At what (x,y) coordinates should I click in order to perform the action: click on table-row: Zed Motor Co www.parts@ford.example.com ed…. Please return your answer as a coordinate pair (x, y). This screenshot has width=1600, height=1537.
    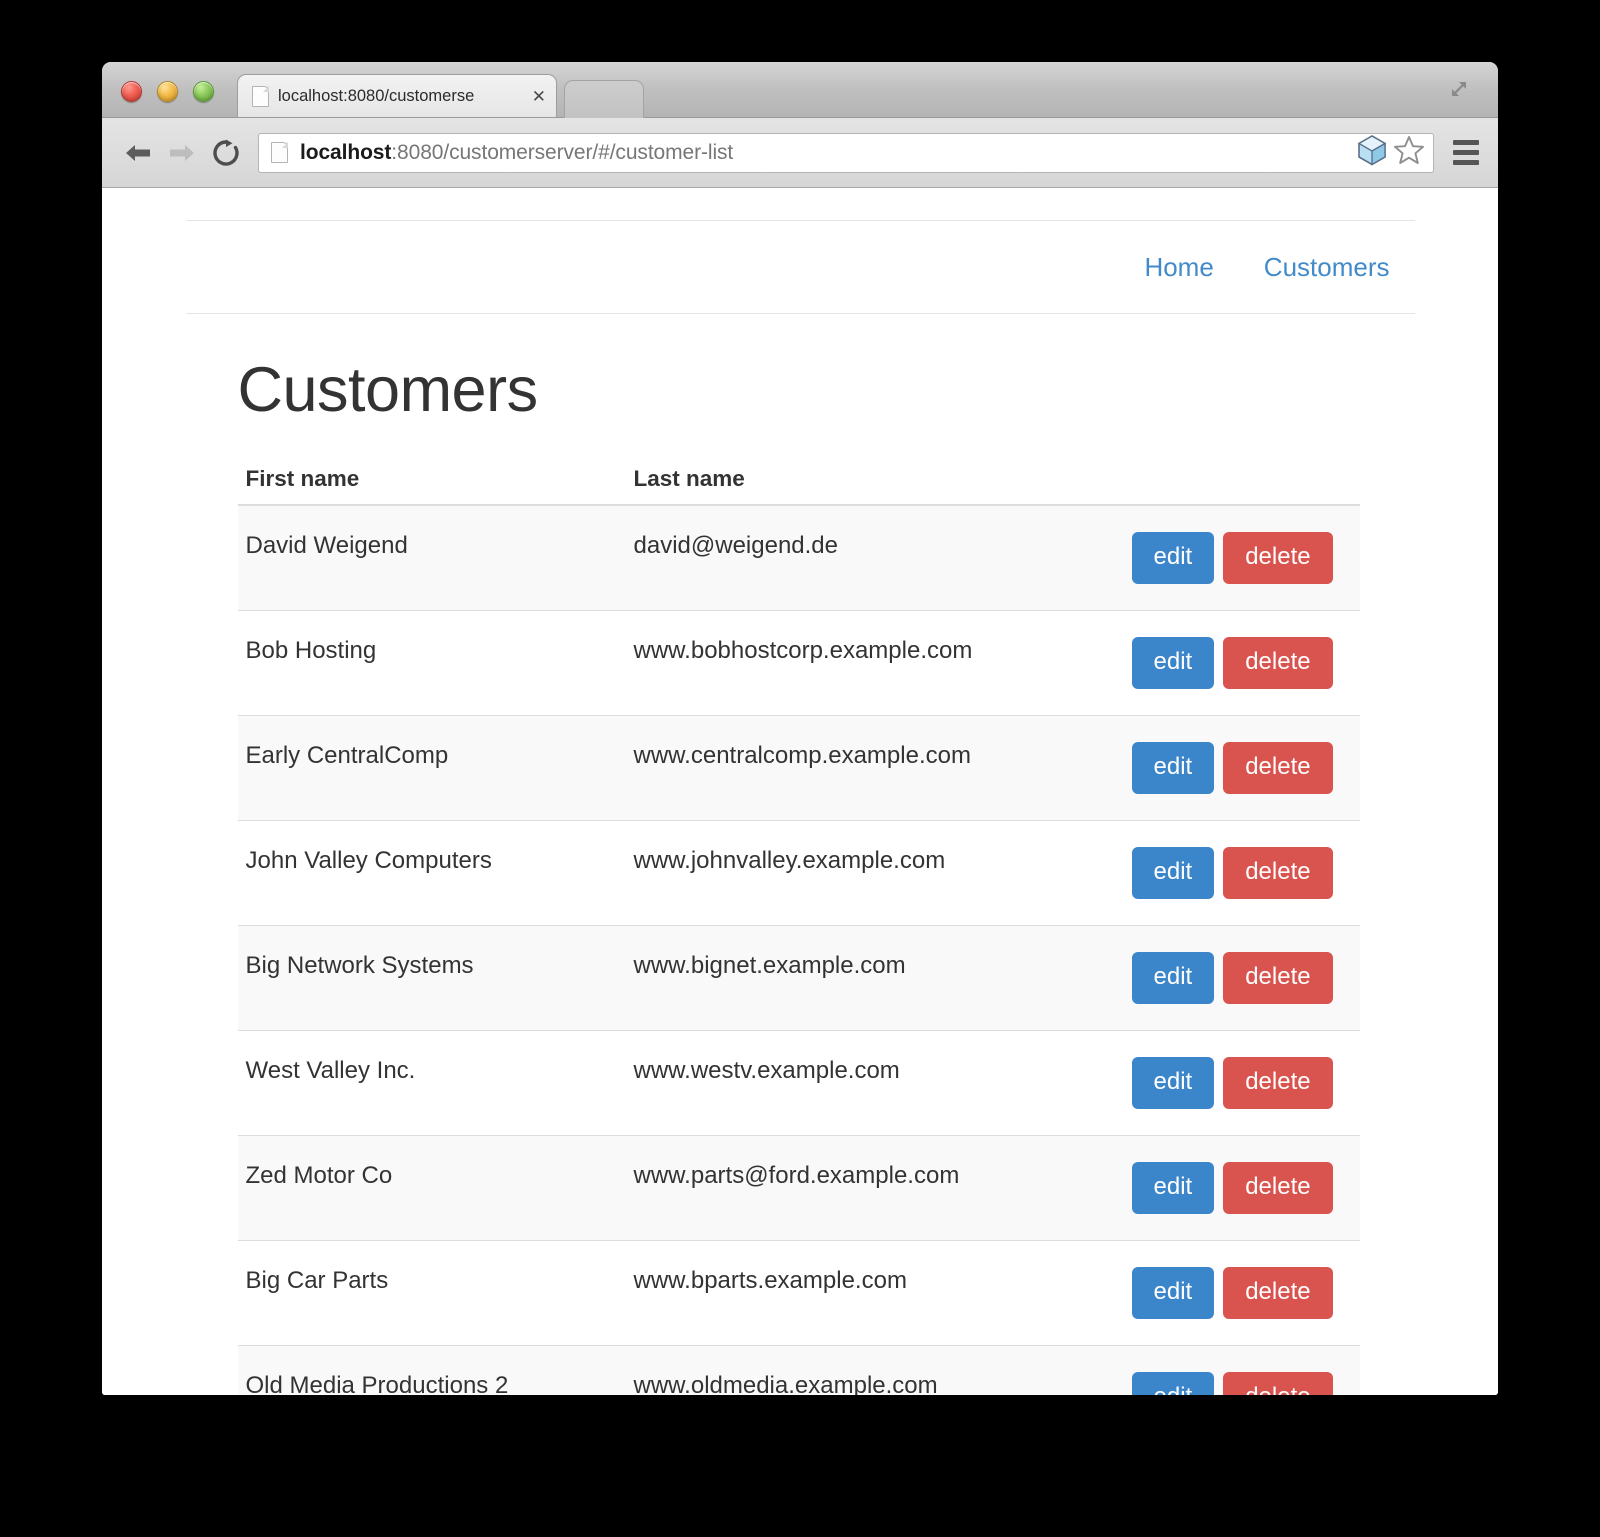
    Looking at the image, I should click on (798, 1188).